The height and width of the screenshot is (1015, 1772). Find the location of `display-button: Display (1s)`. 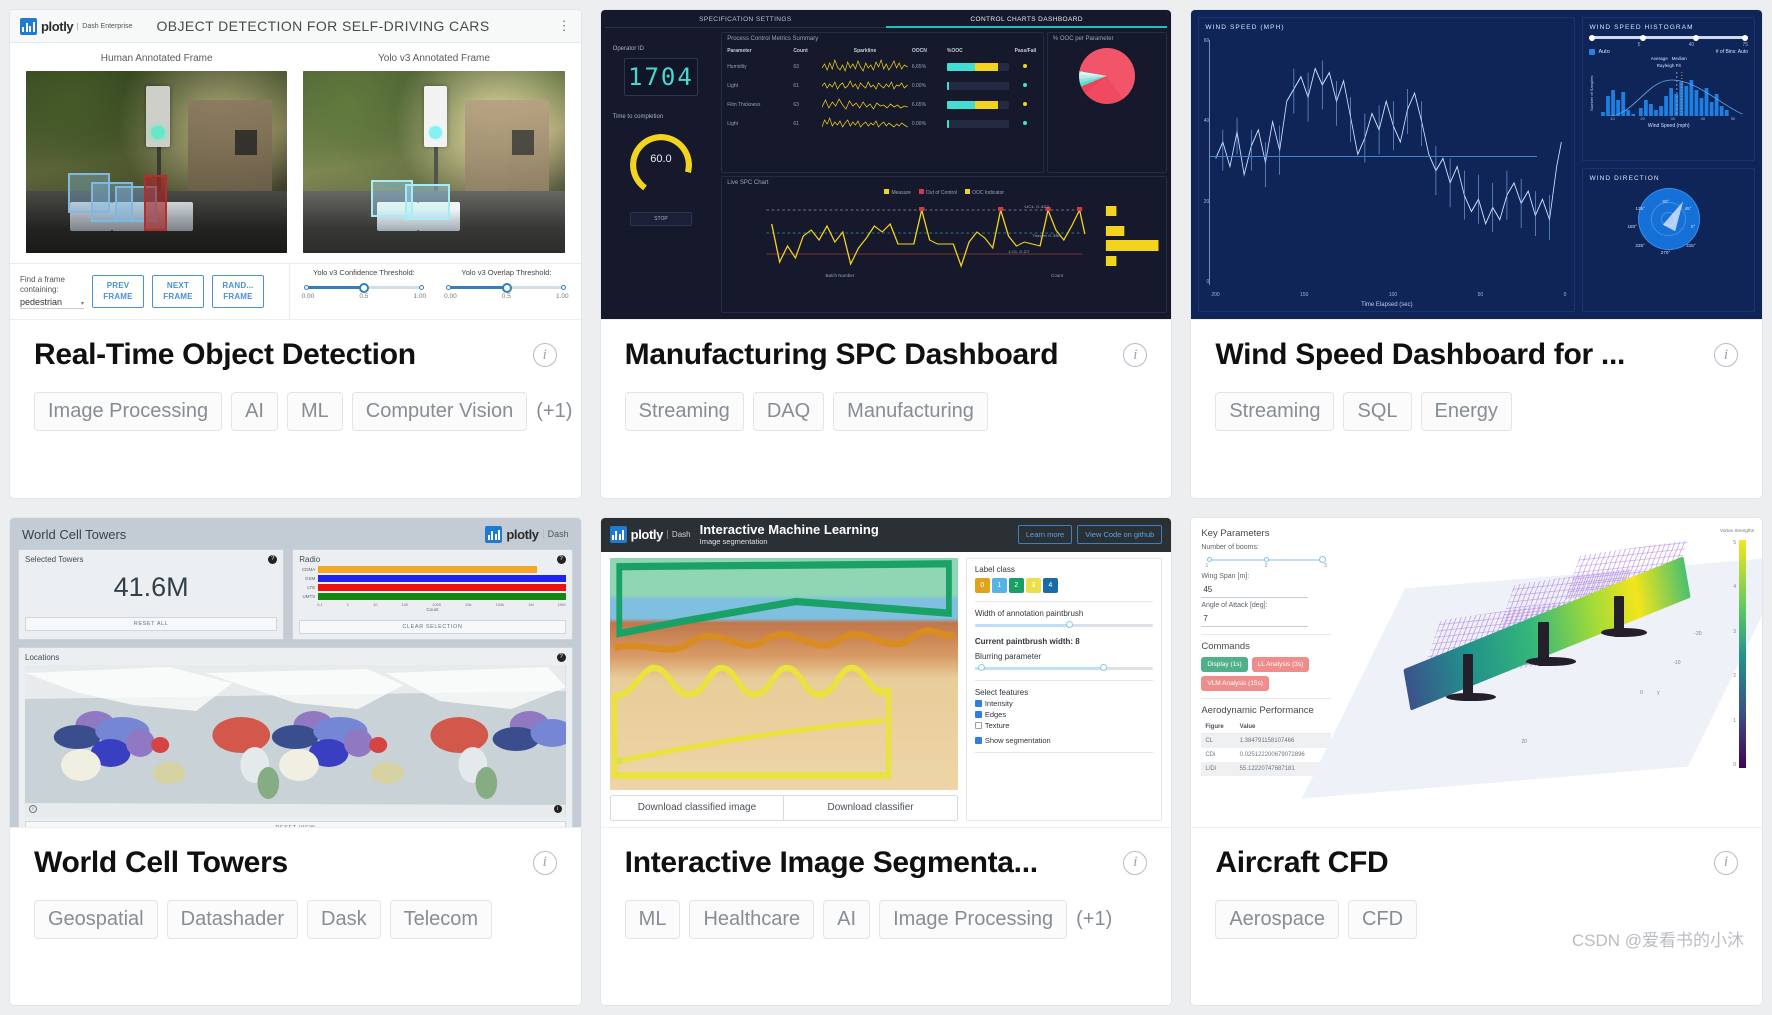

display-button: Display (1s) is located at coordinates (1224, 664).